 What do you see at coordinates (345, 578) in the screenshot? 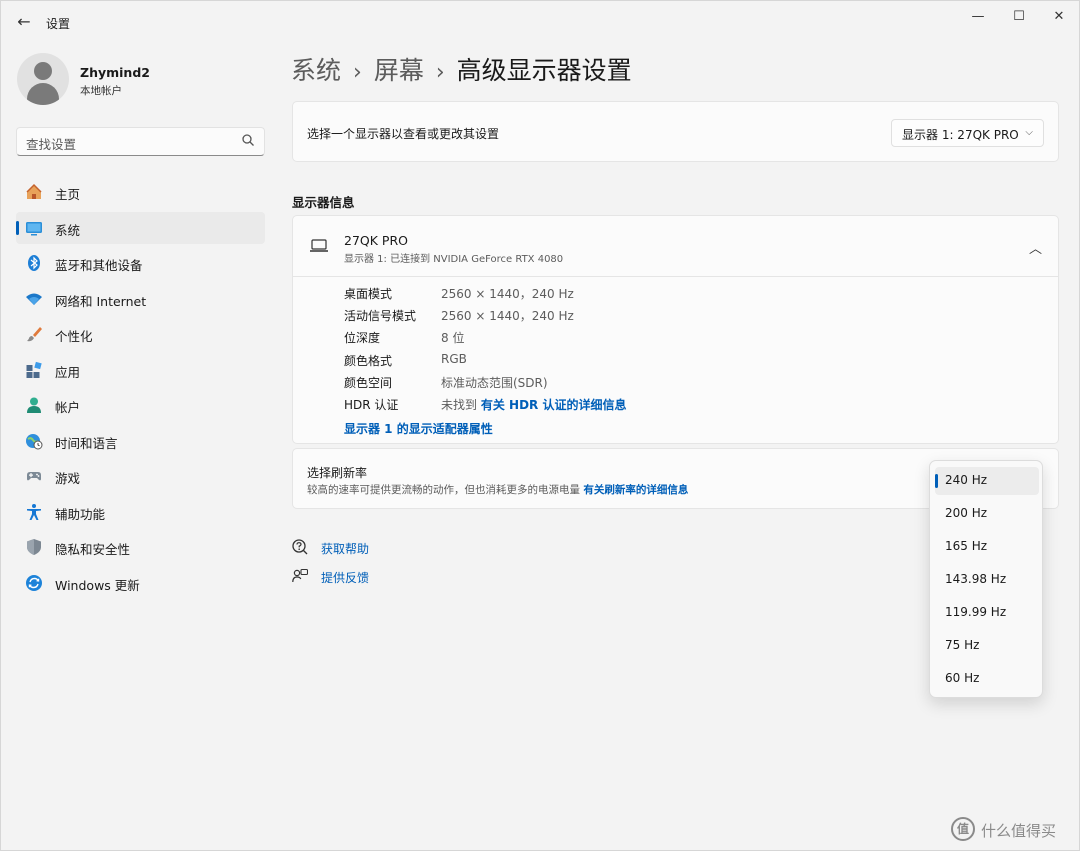
I see `feedback-label: 提供反馈` at bounding box center [345, 578].